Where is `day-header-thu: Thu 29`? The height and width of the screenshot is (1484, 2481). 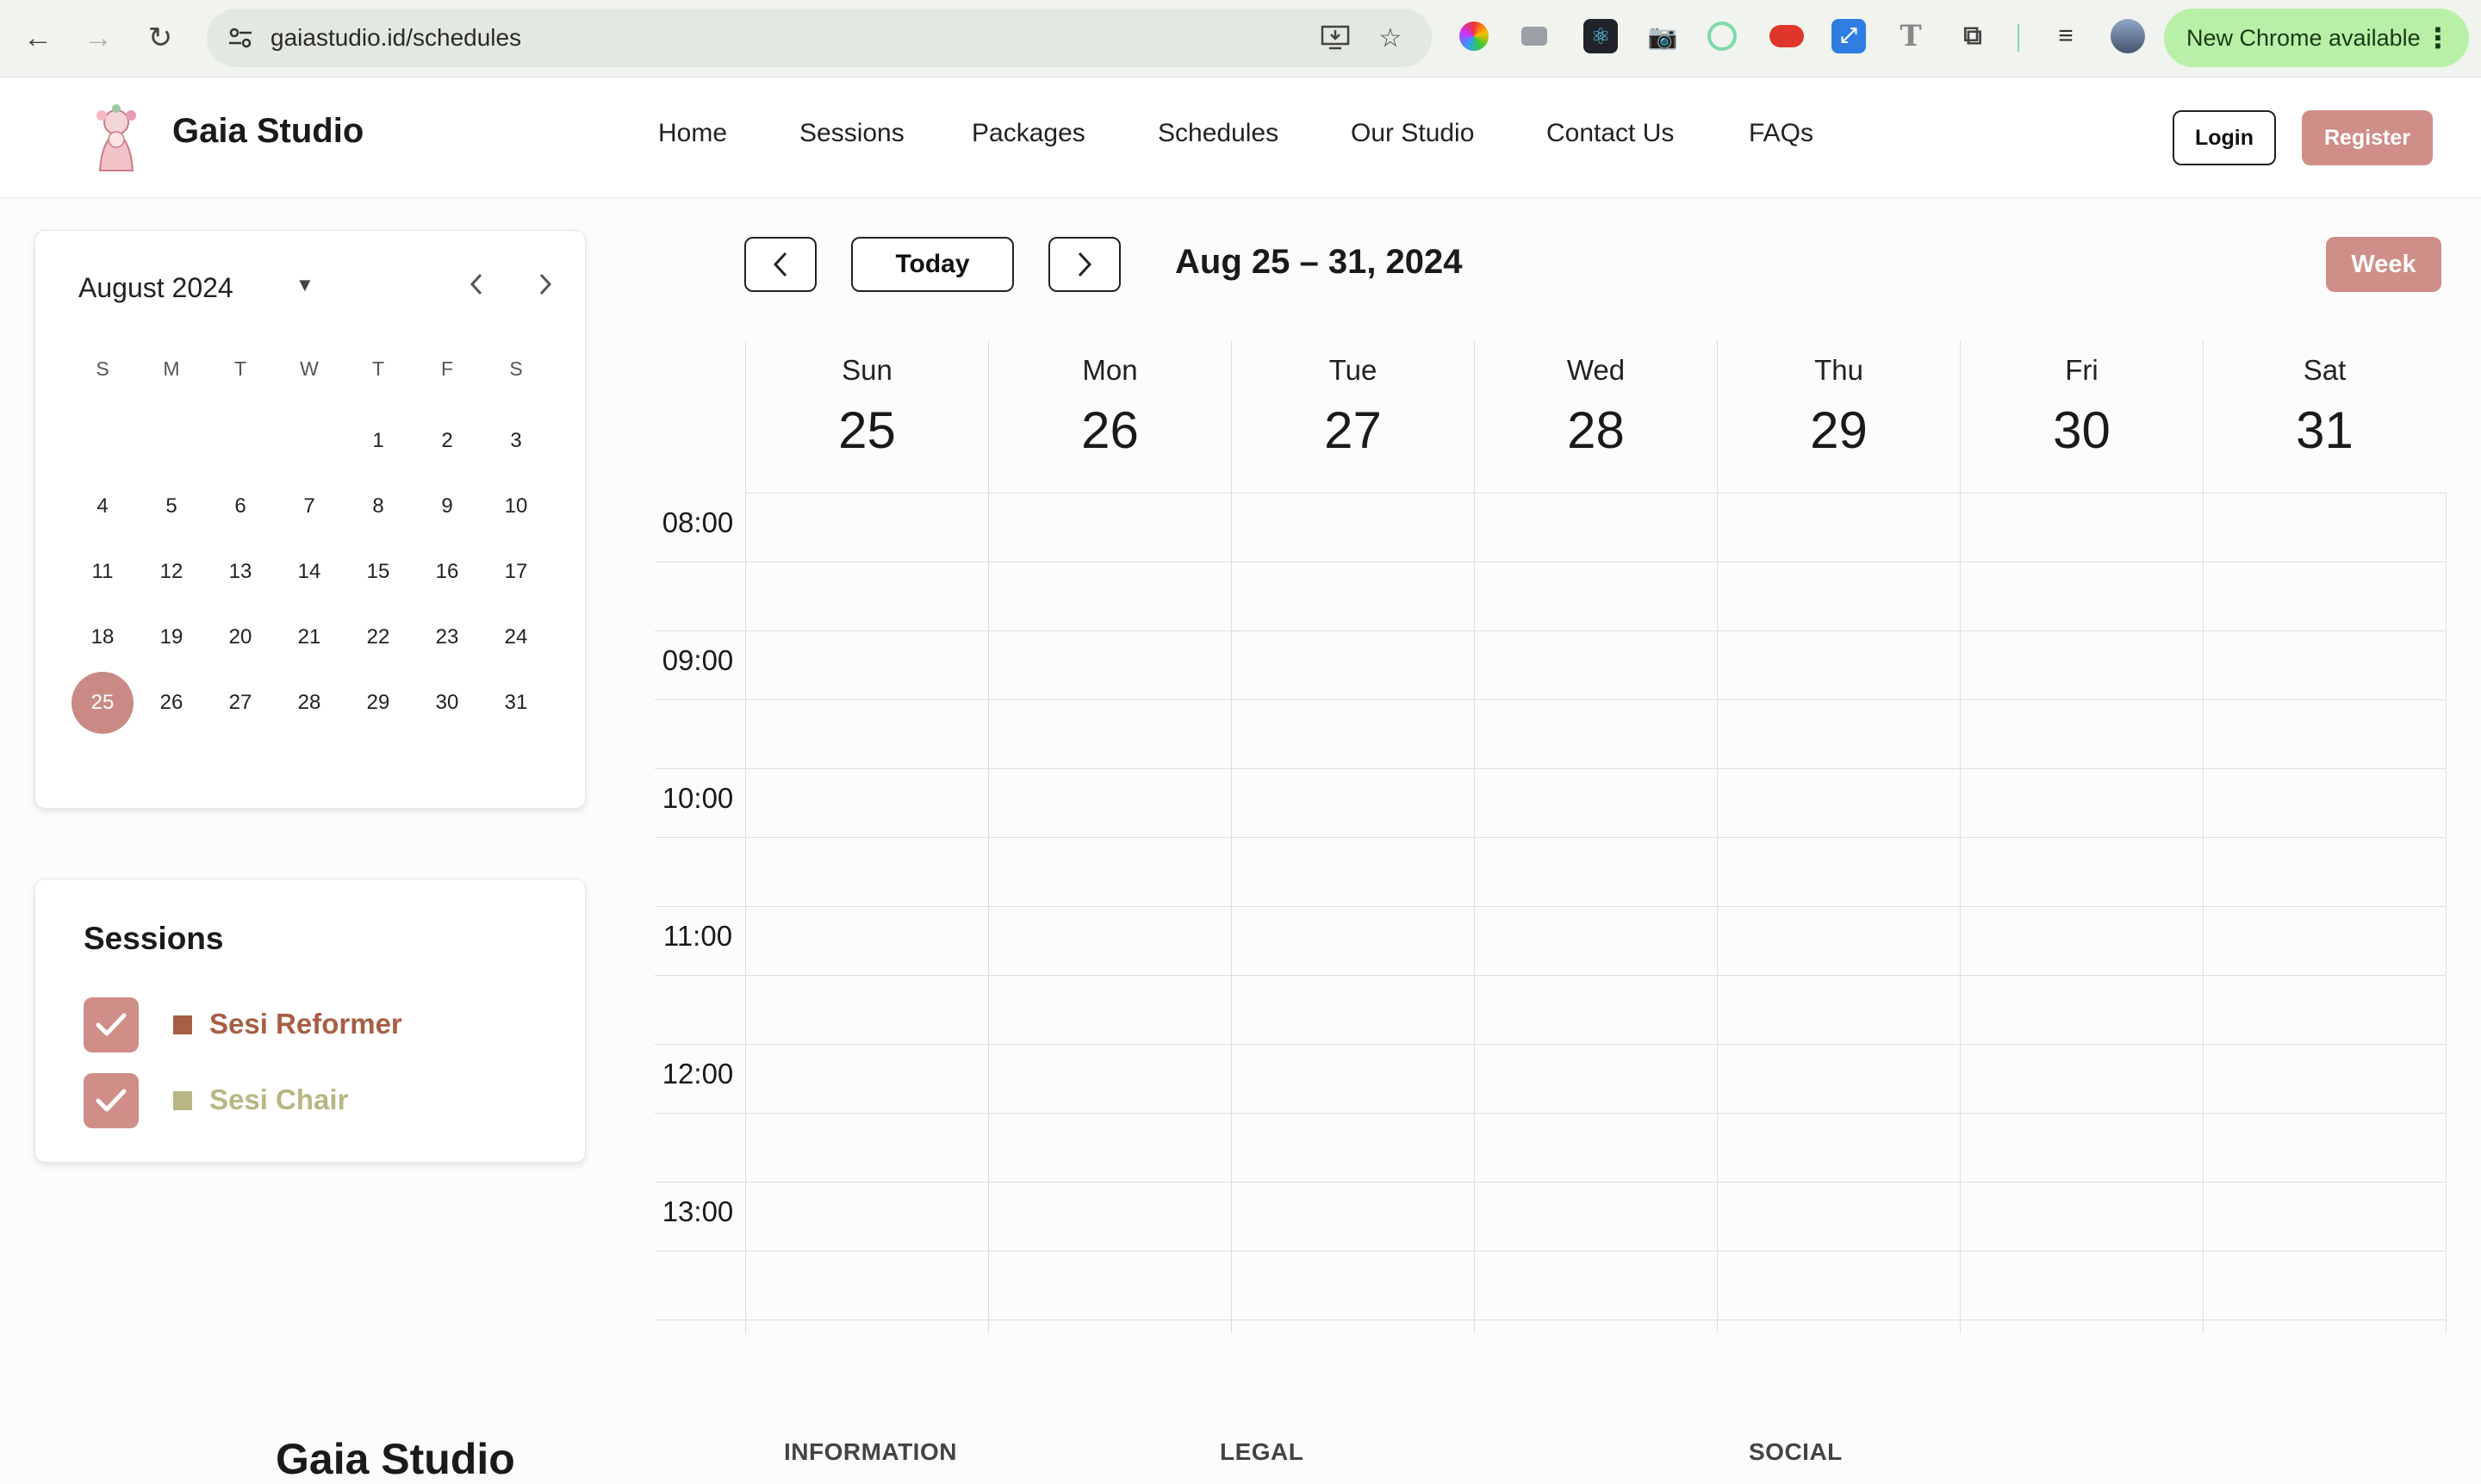 day-header-thu: Thu 29 is located at coordinates (1839, 416).